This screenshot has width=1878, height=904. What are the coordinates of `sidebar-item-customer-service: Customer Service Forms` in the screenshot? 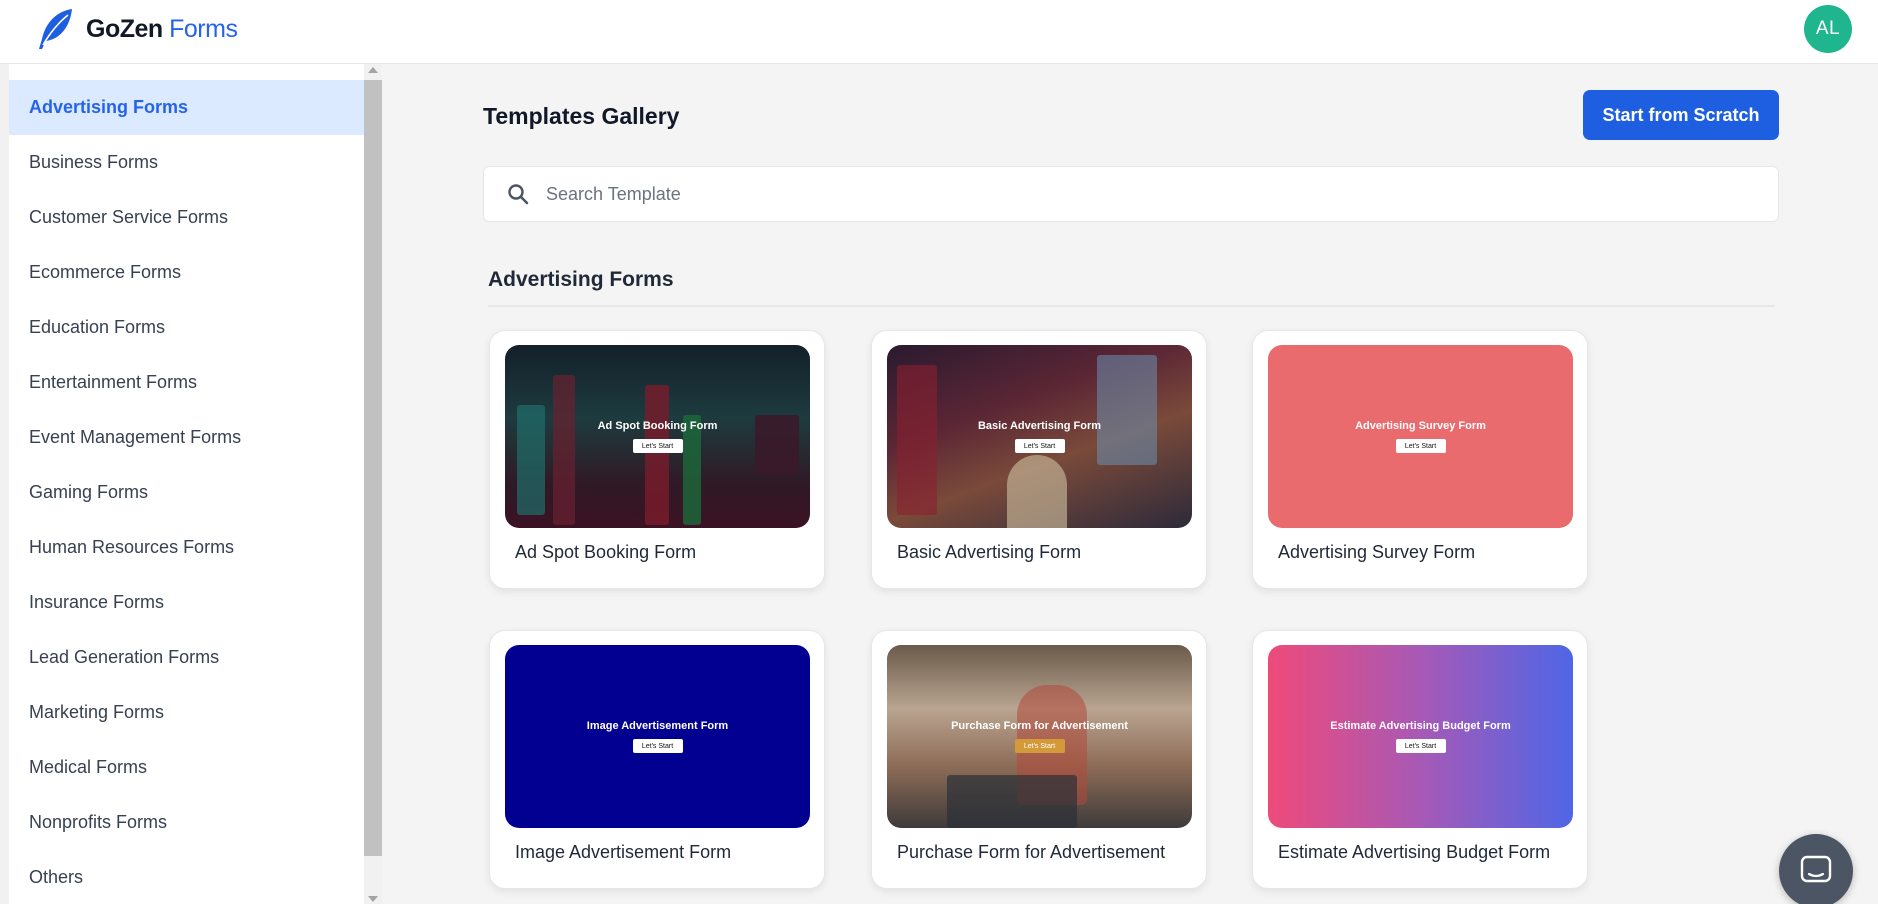 It's located at (186, 217).